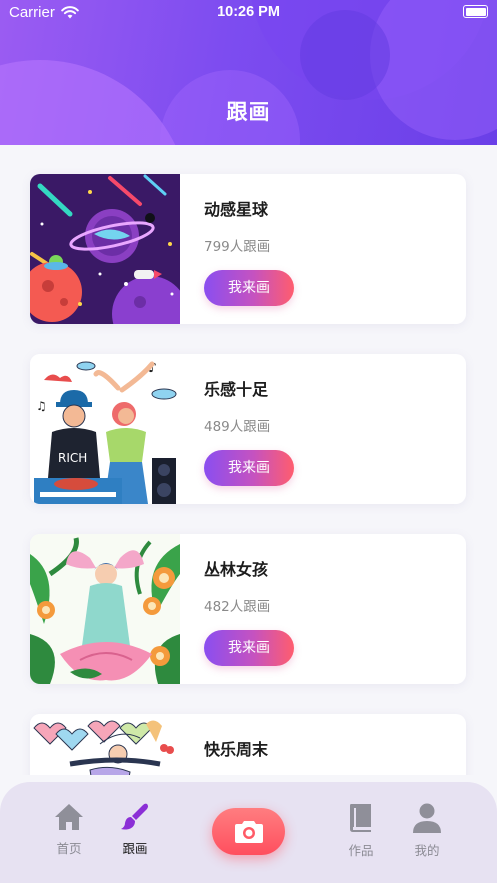 Image resolution: width=497 pixels, height=883 pixels. I want to click on space-planet-illustration, so click(105, 249).